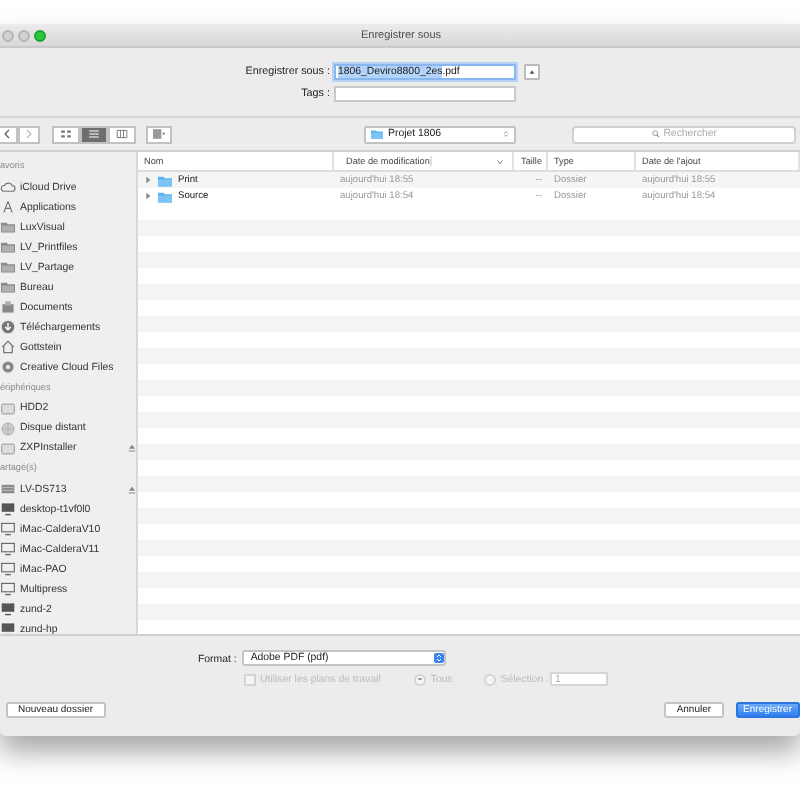 The height and width of the screenshot is (800, 800). What do you see at coordinates (655, 134) in the screenshot?
I see `search-icon` at bounding box center [655, 134].